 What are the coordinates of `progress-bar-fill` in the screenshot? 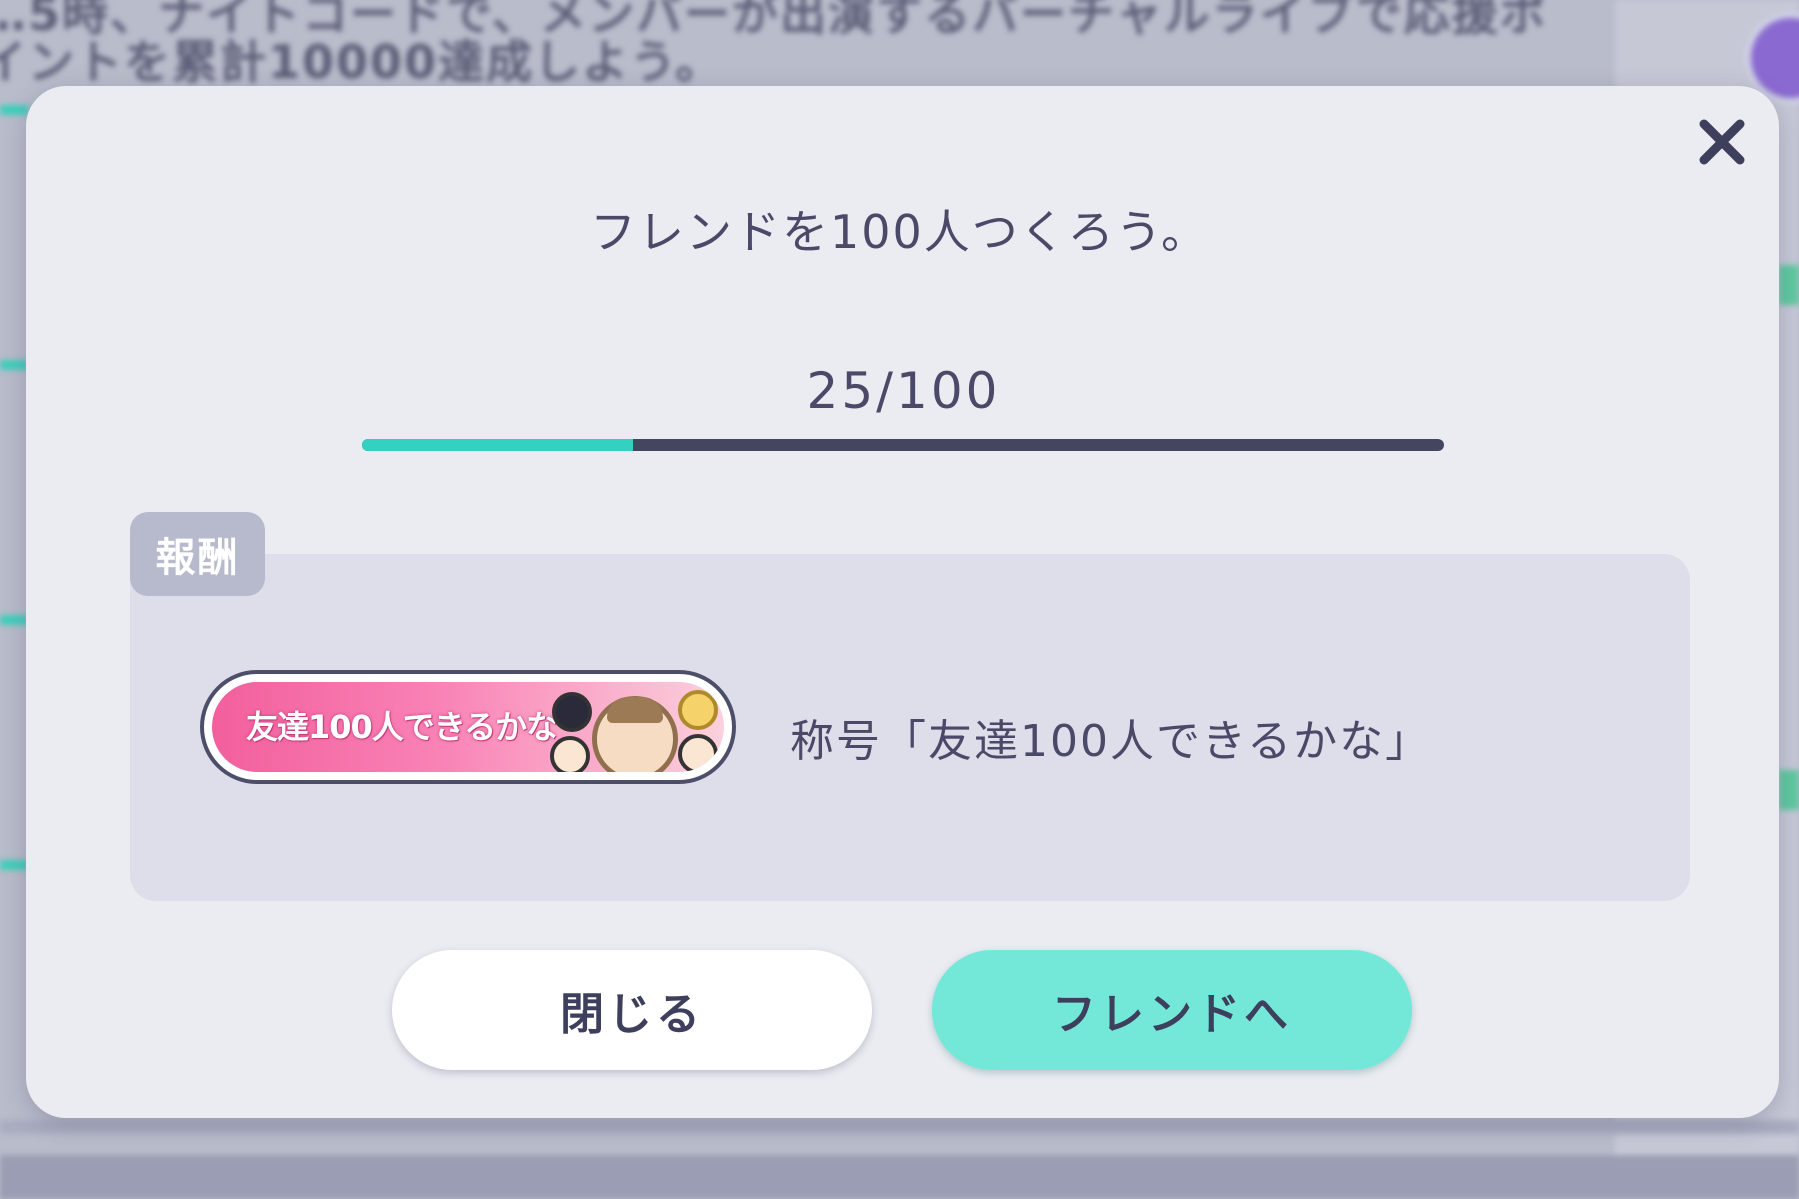 It's located at (497, 445).